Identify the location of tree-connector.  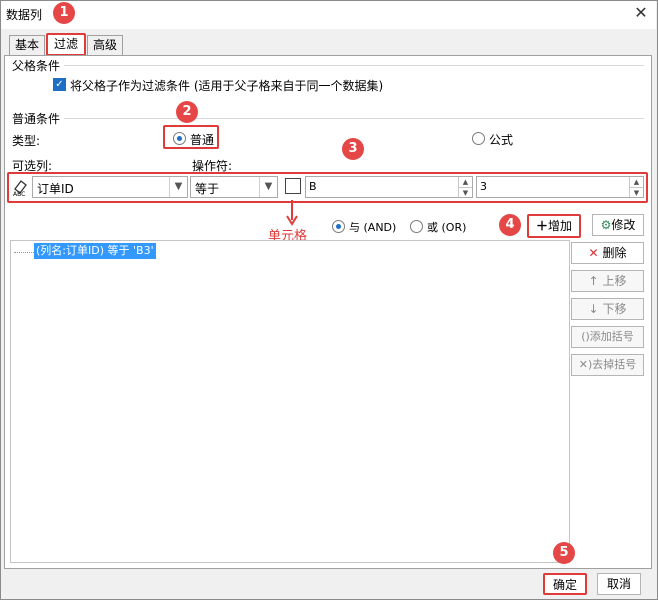
(24, 248).